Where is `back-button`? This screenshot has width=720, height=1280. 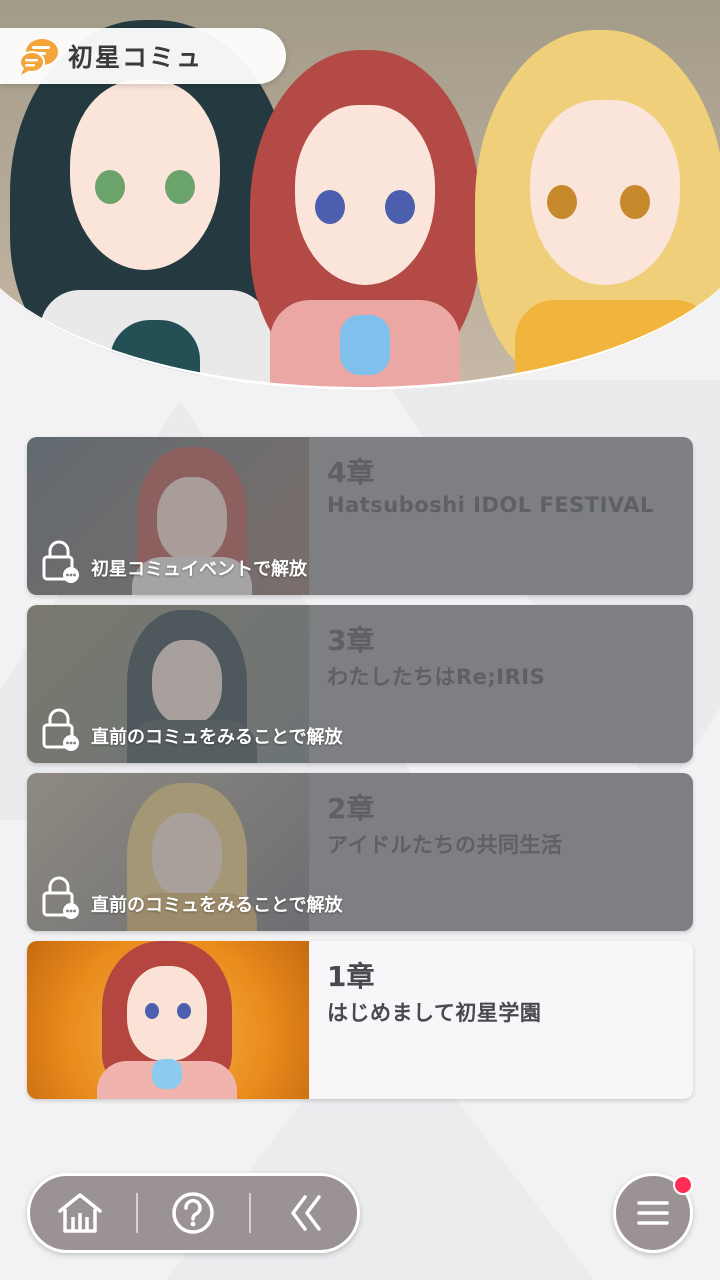
back-button is located at coordinates (307, 1213).